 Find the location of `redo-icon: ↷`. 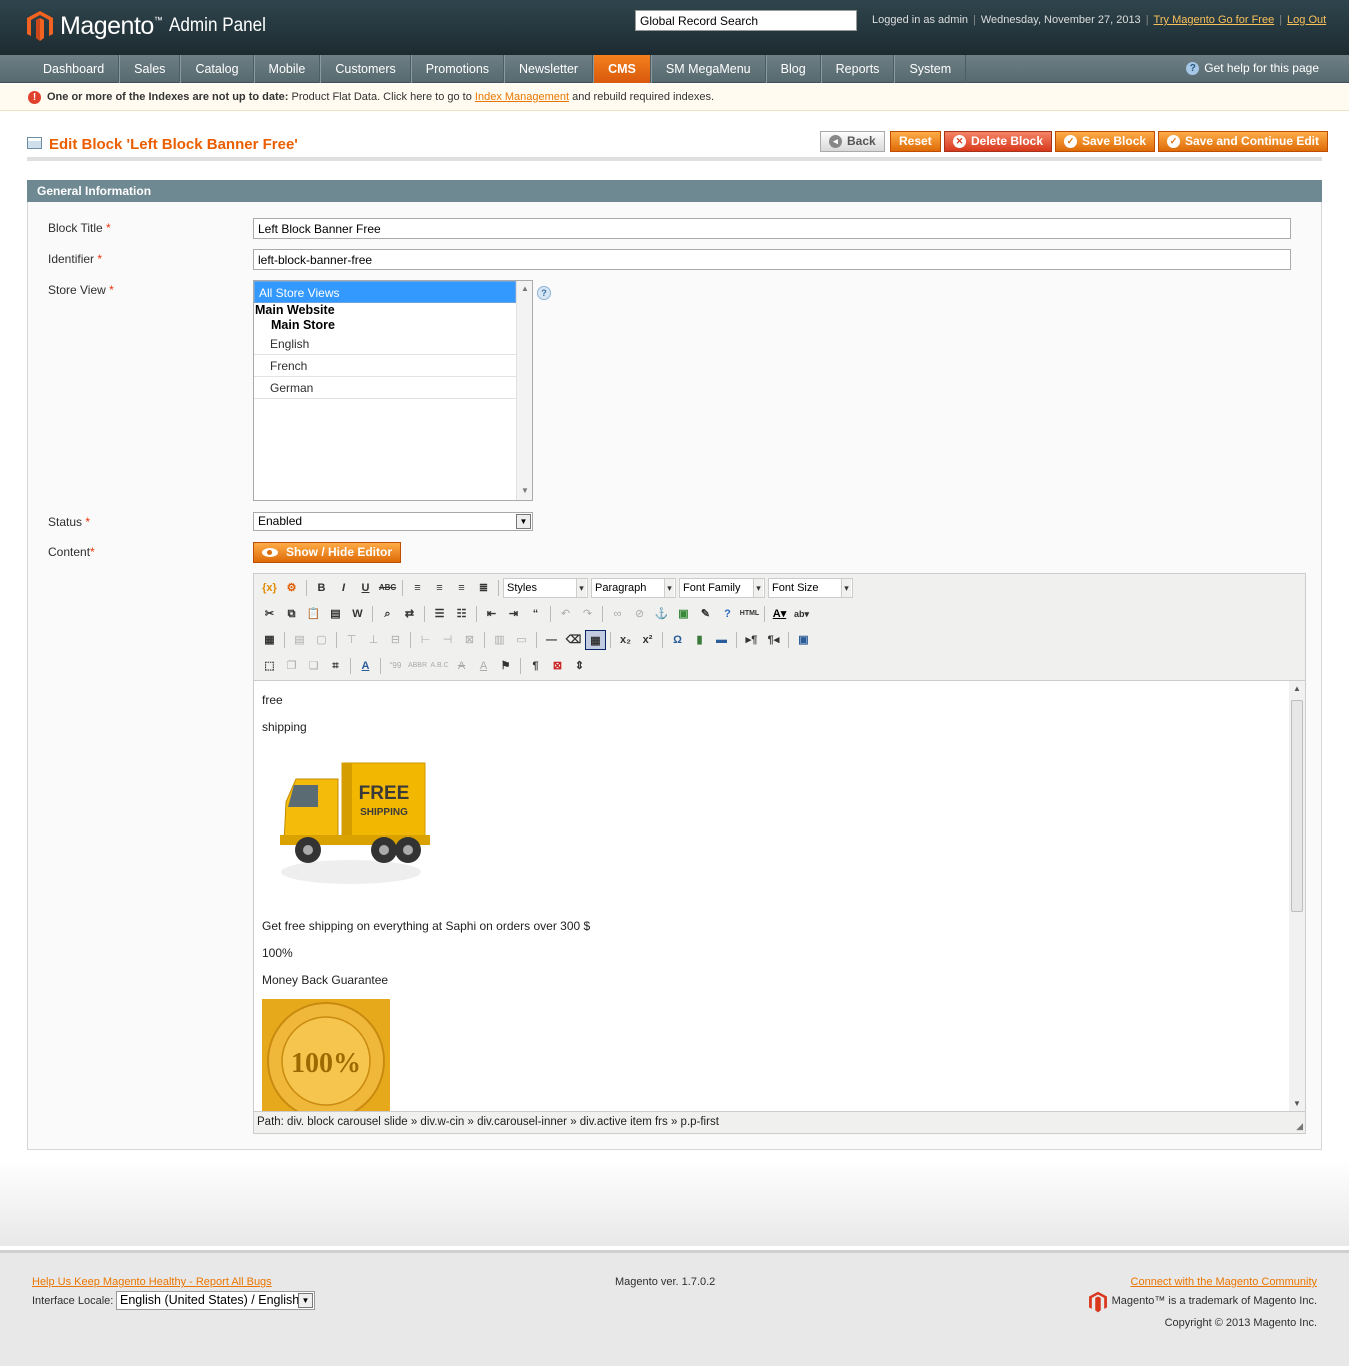

redo-icon: ↷ is located at coordinates (587, 614).